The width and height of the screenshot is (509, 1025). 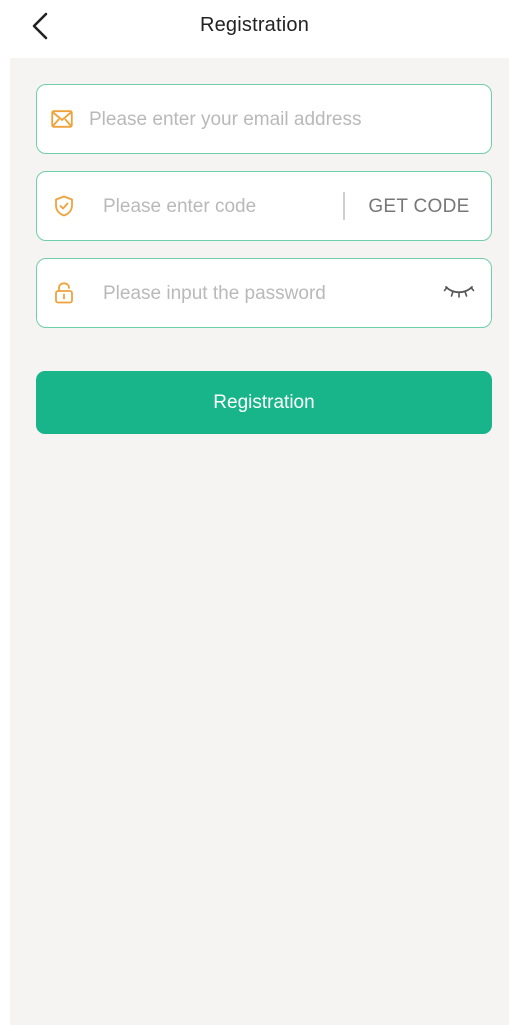 What do you see at coordinates (344, 206) in the screenshot?
I see `code-divider` at bounding box center [344, 206].